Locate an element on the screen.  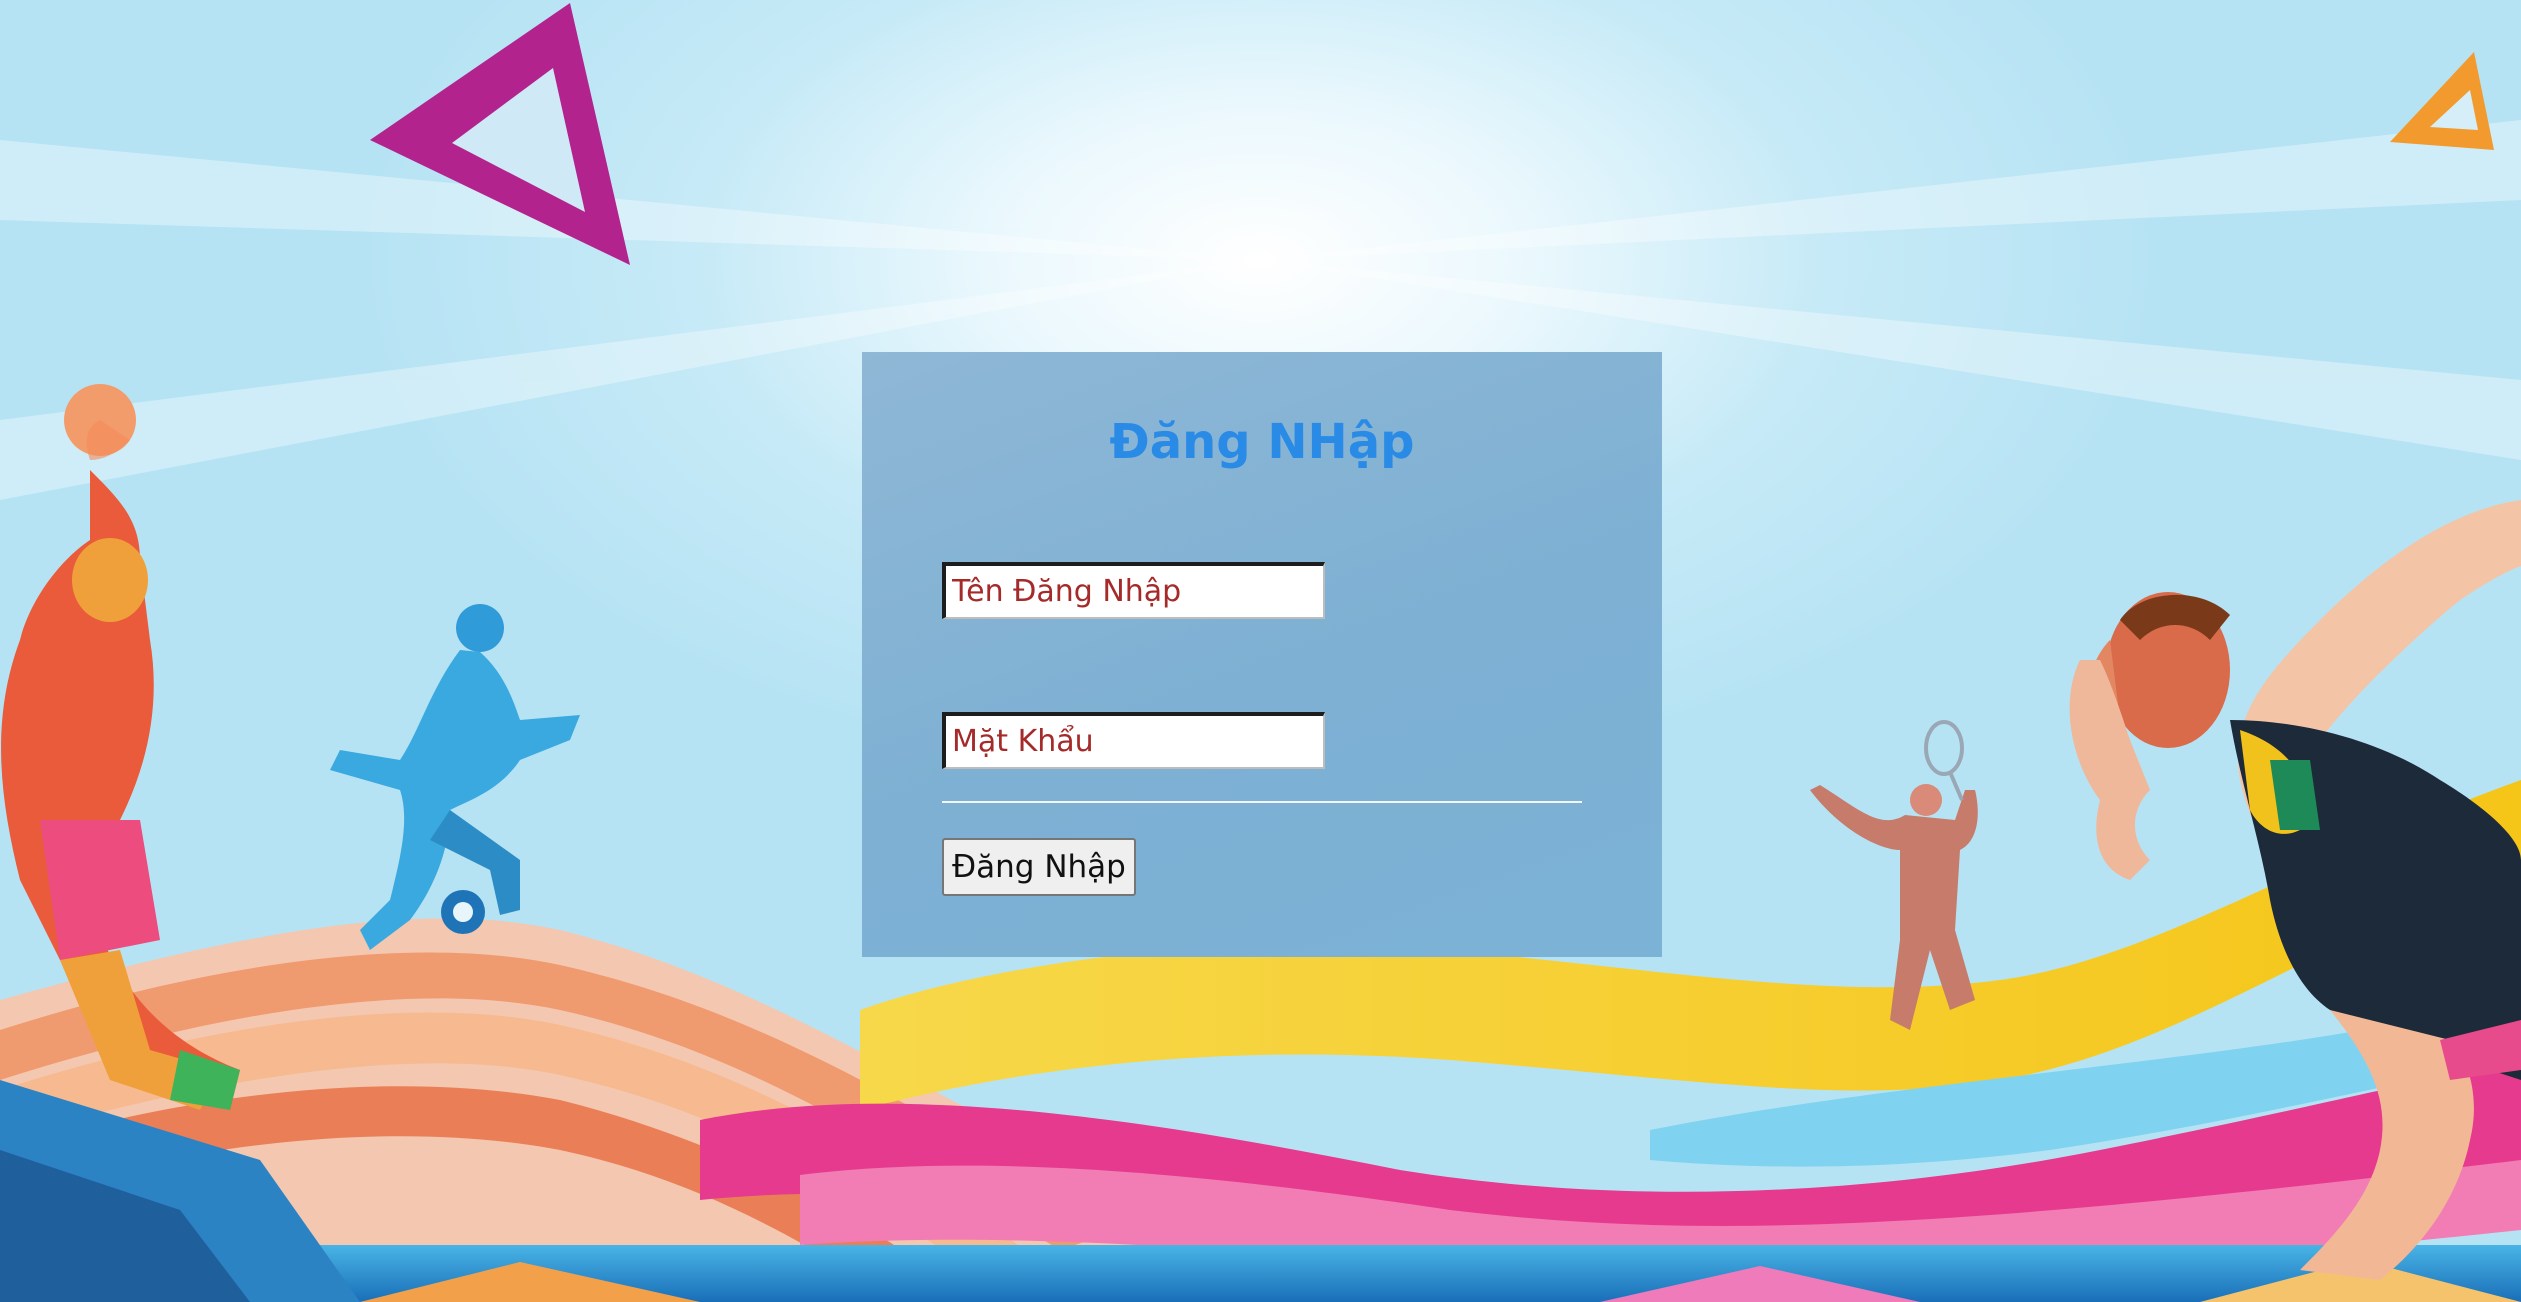
login-title: Đăng NHập is located at coordinates (1262, 442).